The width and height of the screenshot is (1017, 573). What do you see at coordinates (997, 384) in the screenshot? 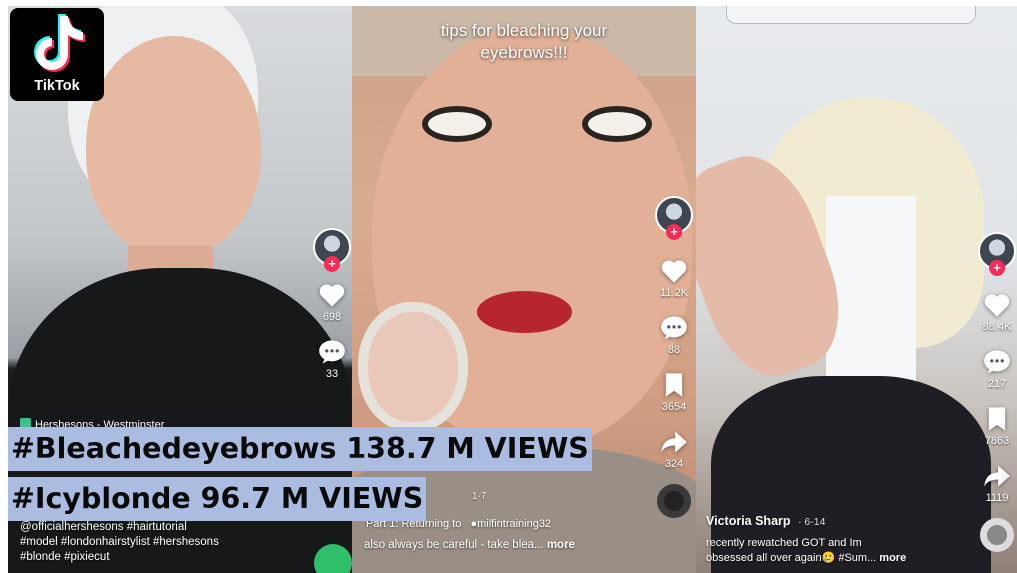
I see `comment-count: 217` at bounding box center [997, 384].